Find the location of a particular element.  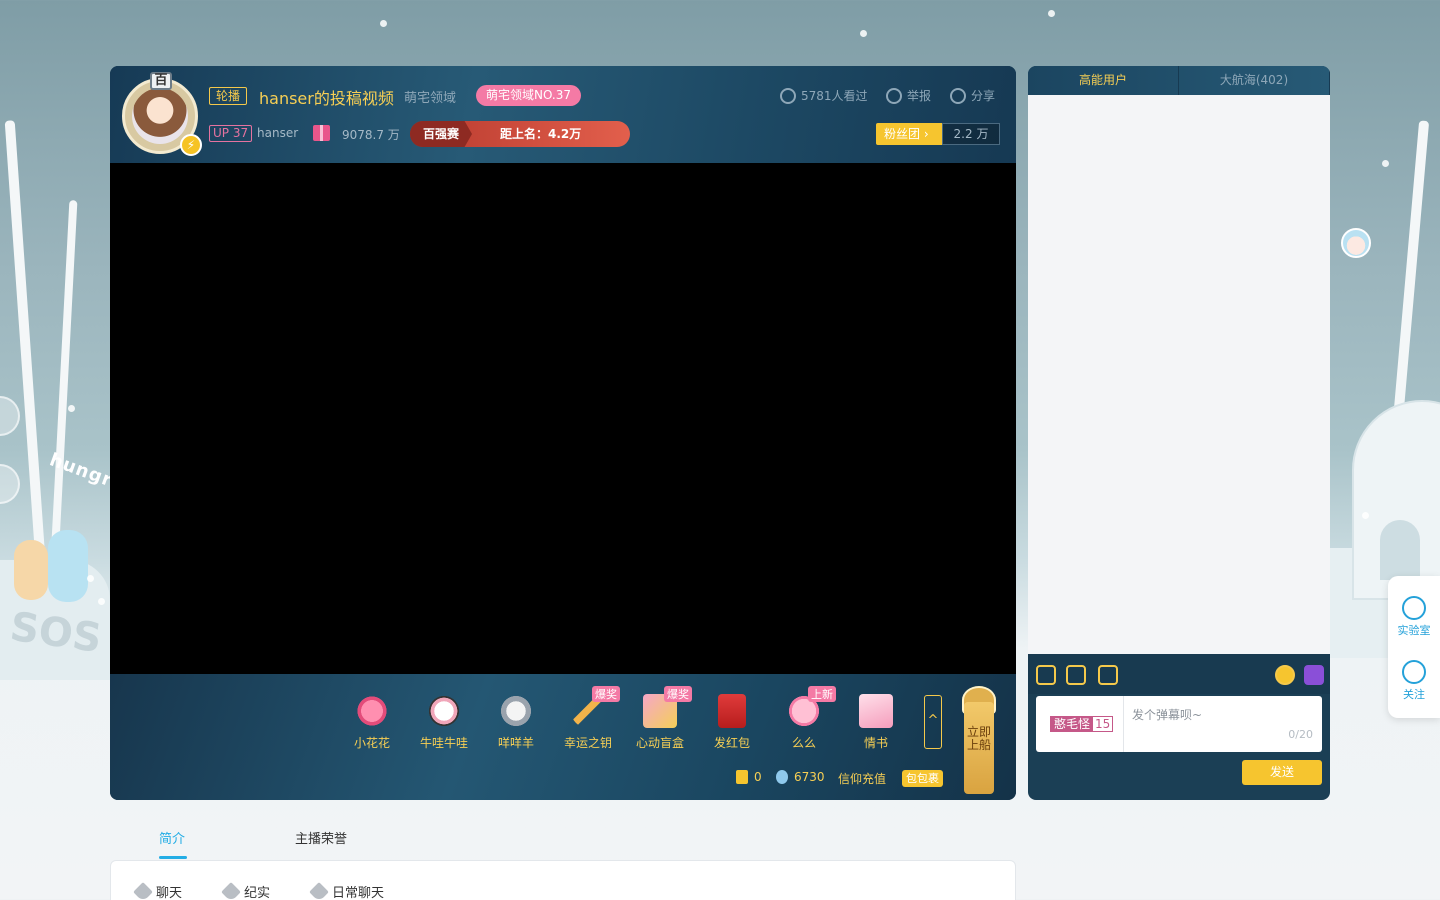

igloo-door is located at coordinates (1400, 550).